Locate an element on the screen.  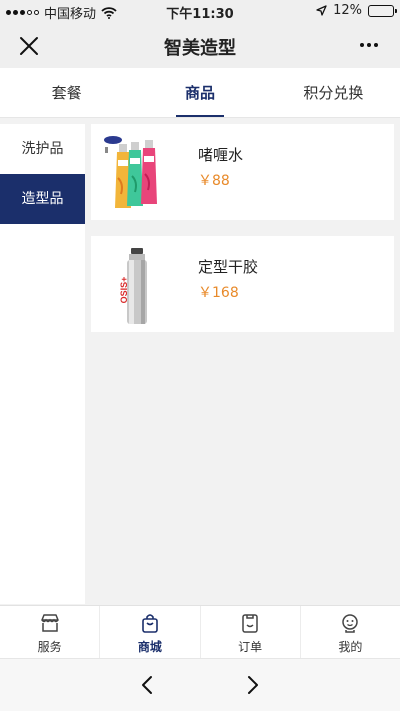
tabbar-label: 订单 is located at coordinates (250, 647).